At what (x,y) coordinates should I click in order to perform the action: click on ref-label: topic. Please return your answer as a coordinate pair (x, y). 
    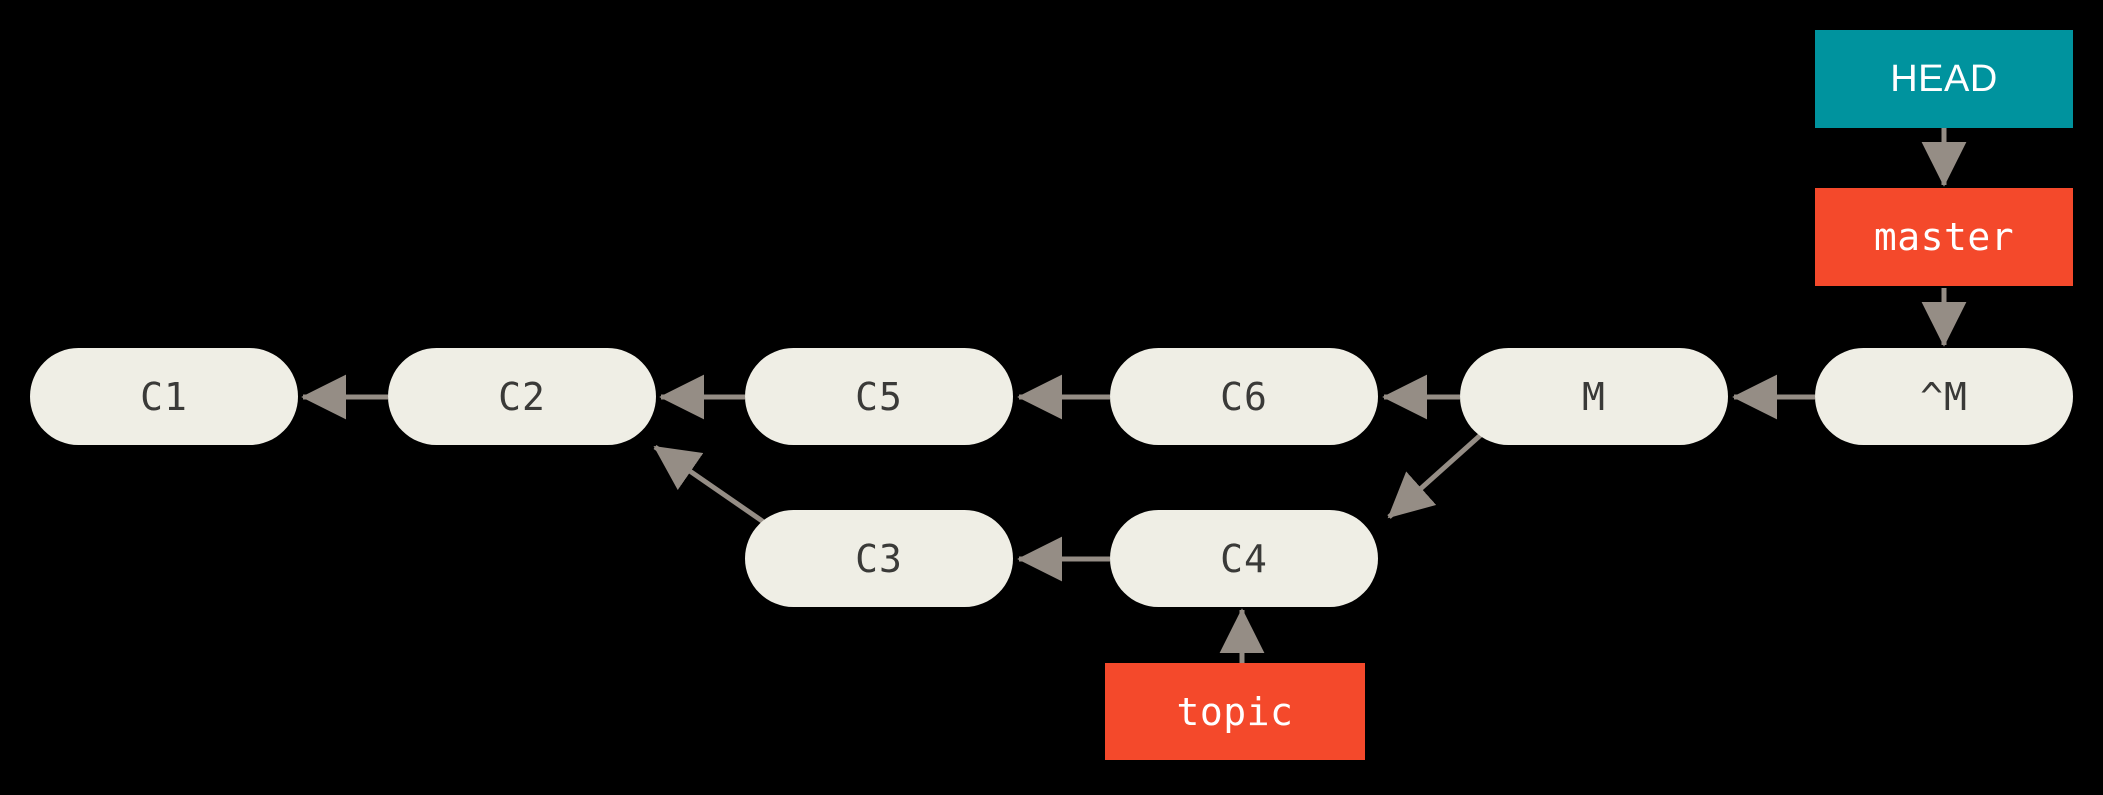
    Looking at the image, I should click on (1235, 711).